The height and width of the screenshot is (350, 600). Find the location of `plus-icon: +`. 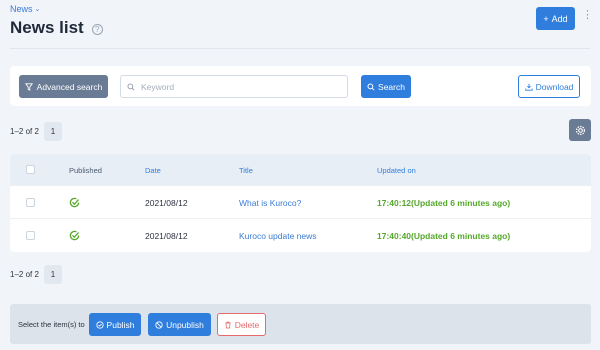

plus-icon: + is located at coordinates (546, 18).